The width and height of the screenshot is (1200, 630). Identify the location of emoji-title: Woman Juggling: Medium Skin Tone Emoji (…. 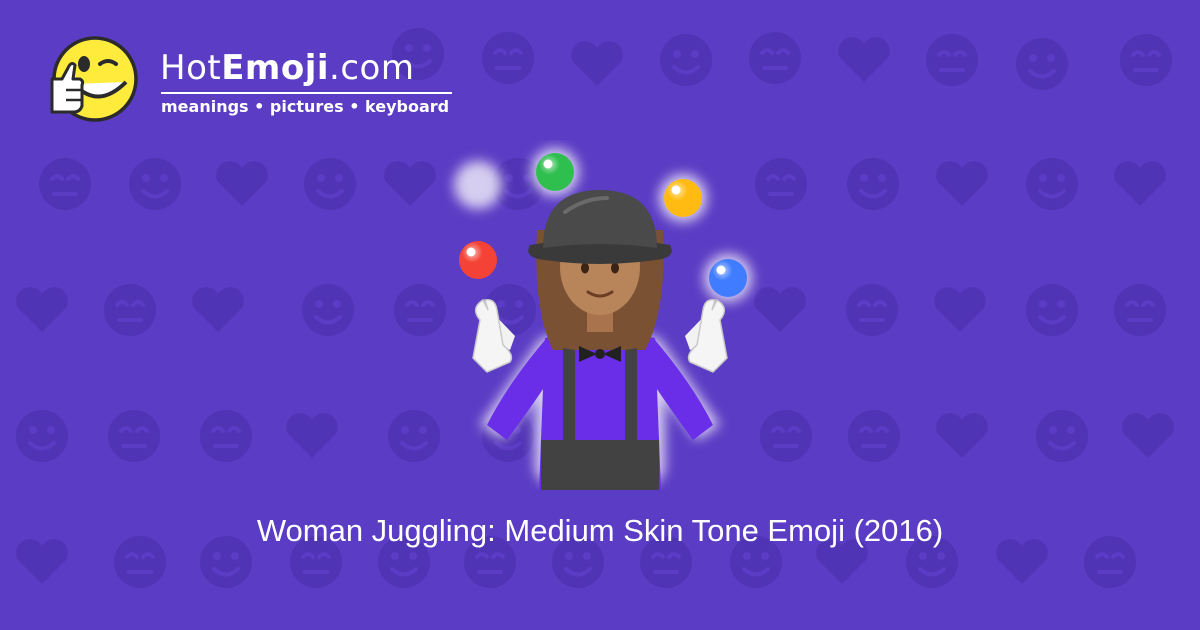
(600, 530).